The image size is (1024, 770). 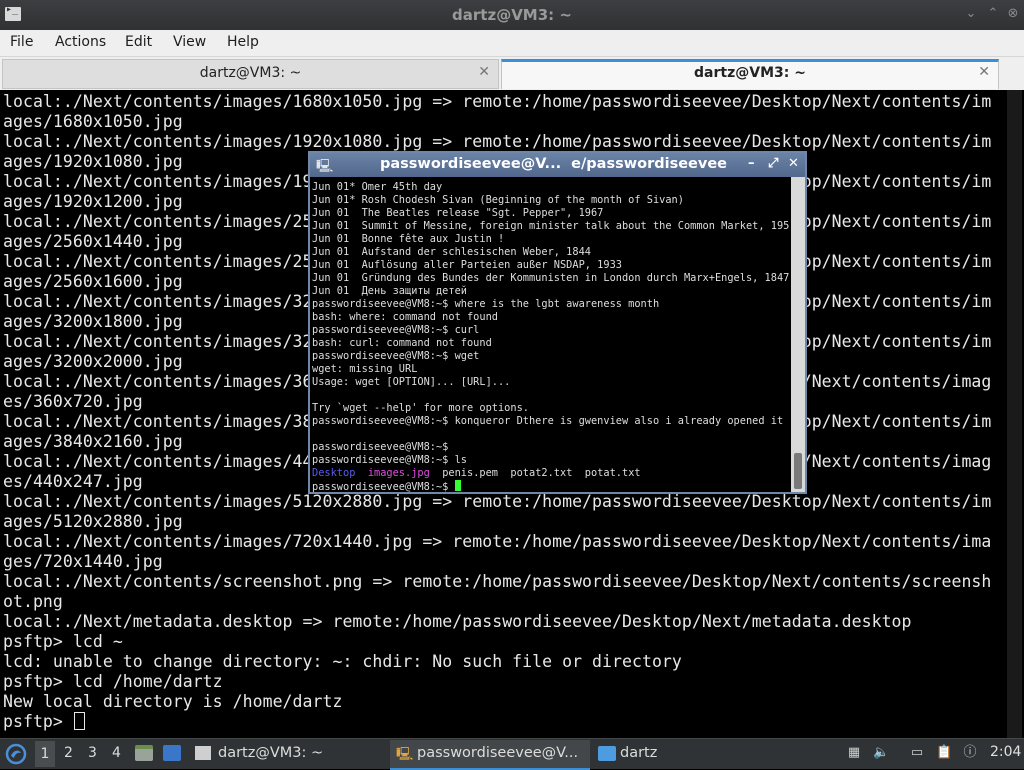 I want to click on xterm-cursor, so click(x=457, y=485).